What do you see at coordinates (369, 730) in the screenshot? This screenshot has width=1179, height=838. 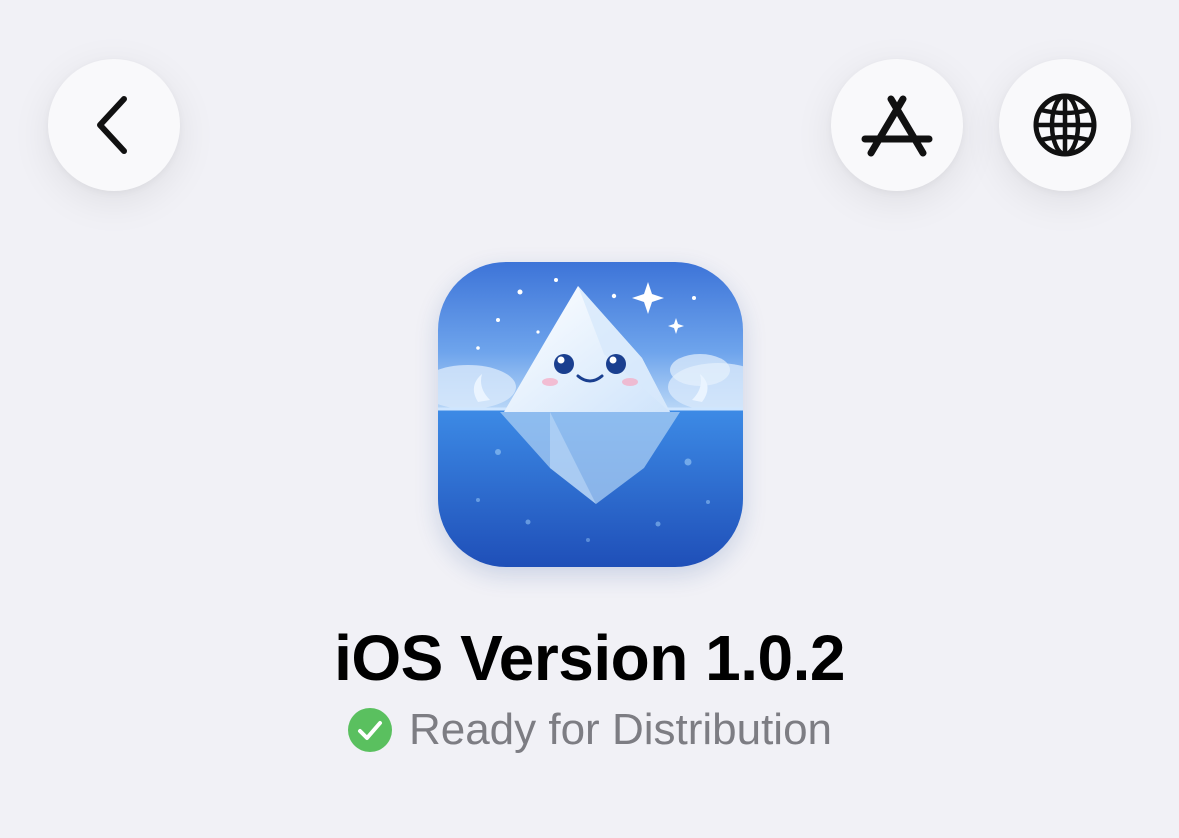 I see `checkmark-circle-icon` at bounding box center [369, 730].